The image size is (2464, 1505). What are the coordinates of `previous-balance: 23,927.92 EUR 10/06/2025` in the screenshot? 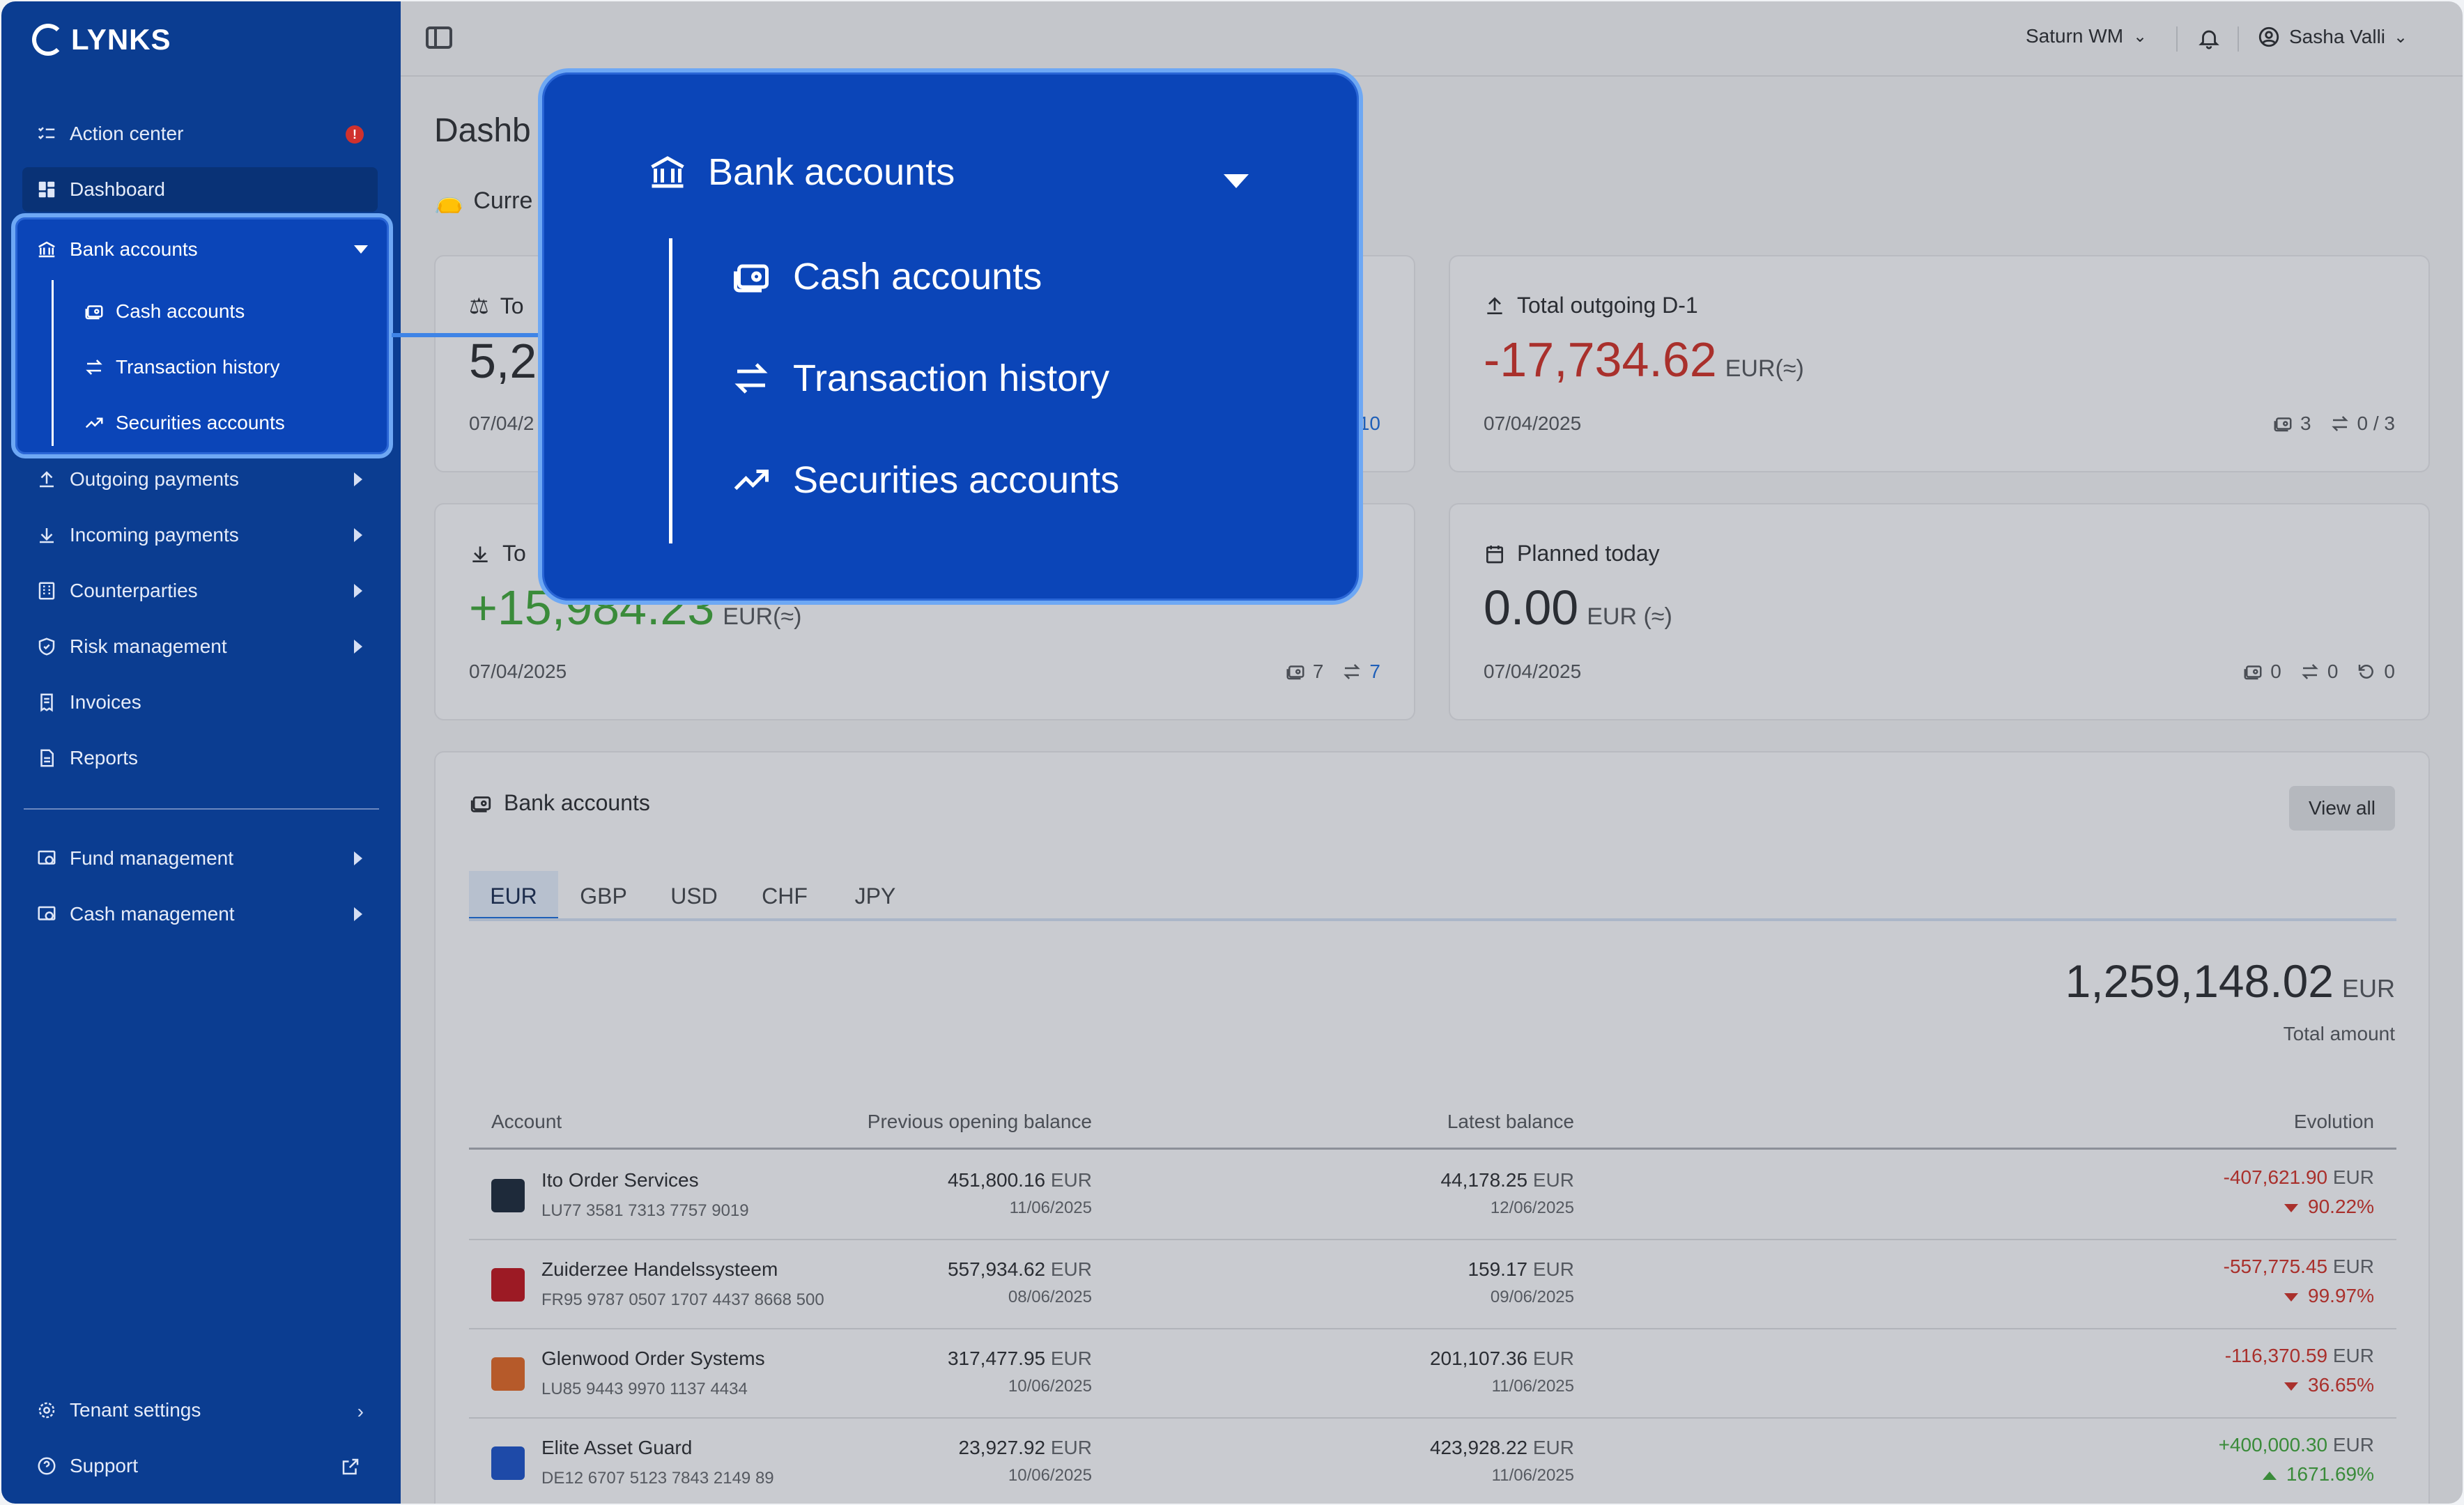 It's located at (1025, 1461).